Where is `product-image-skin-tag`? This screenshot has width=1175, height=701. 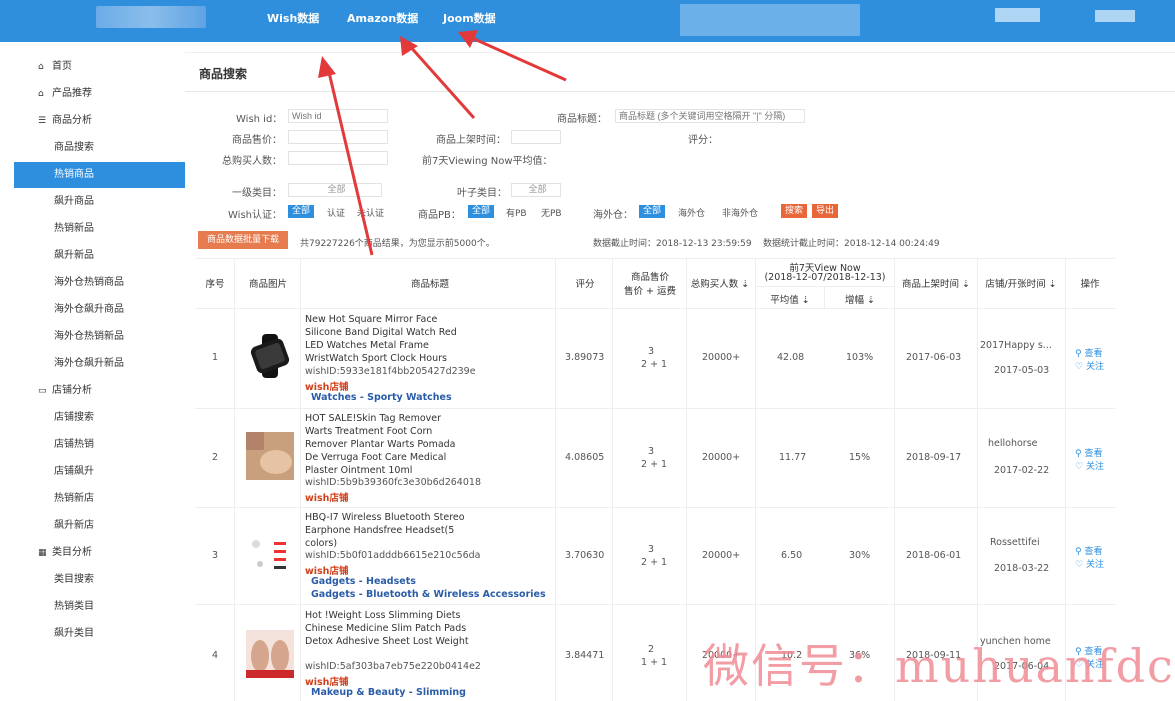 product-image-skin-tag is located at coordinates (270, 456).